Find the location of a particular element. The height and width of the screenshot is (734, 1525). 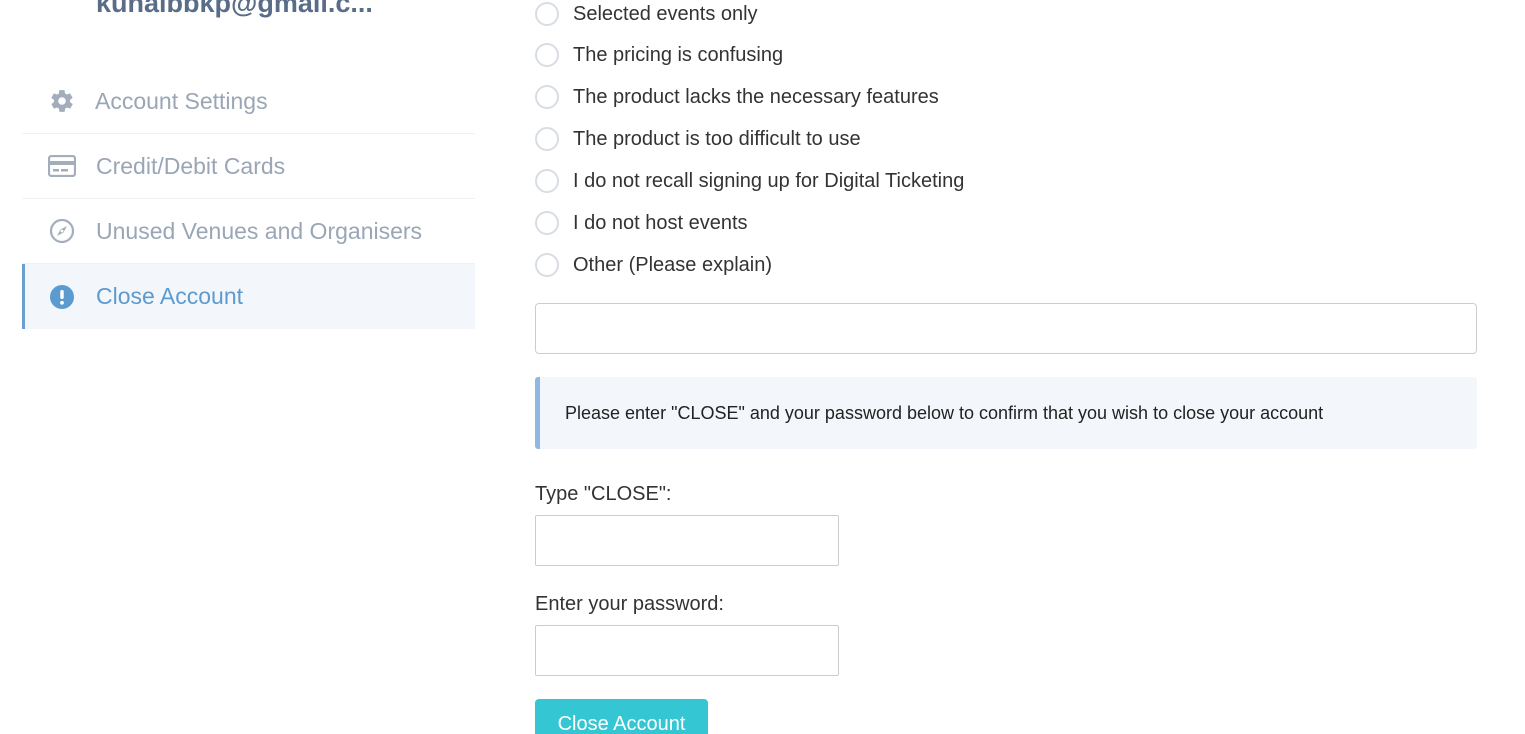

compass-icon is located at coordinates (62, 231).